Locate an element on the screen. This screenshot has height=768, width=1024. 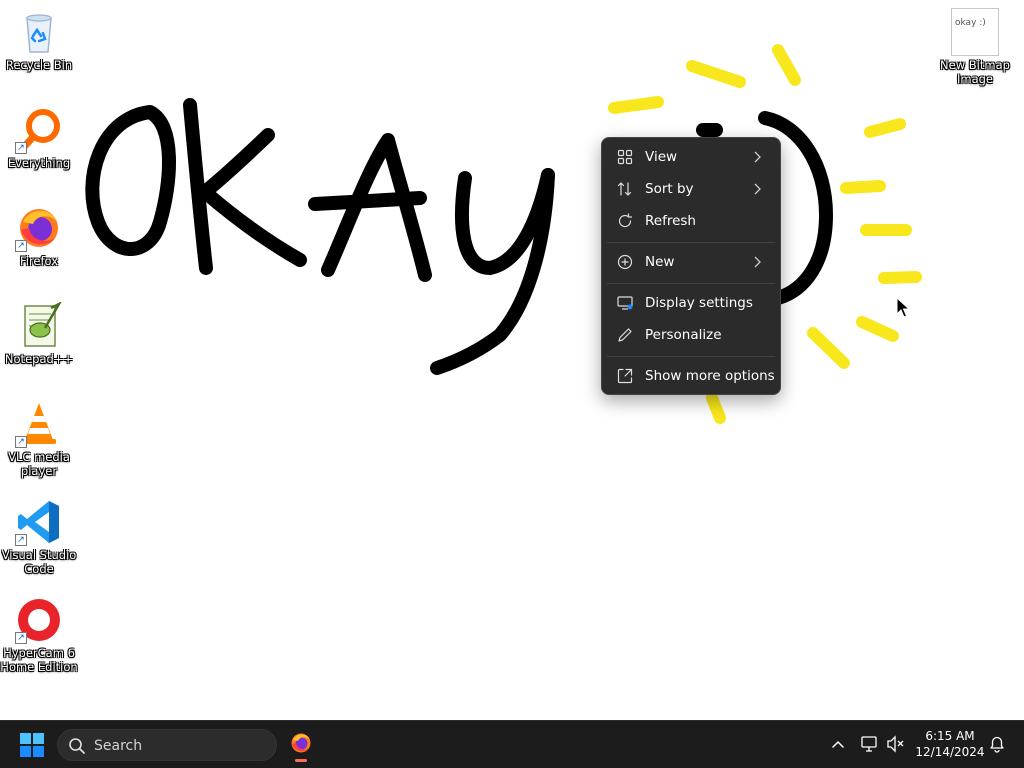
everything-search-icon: ↗ is located at coordinates (39, 130).